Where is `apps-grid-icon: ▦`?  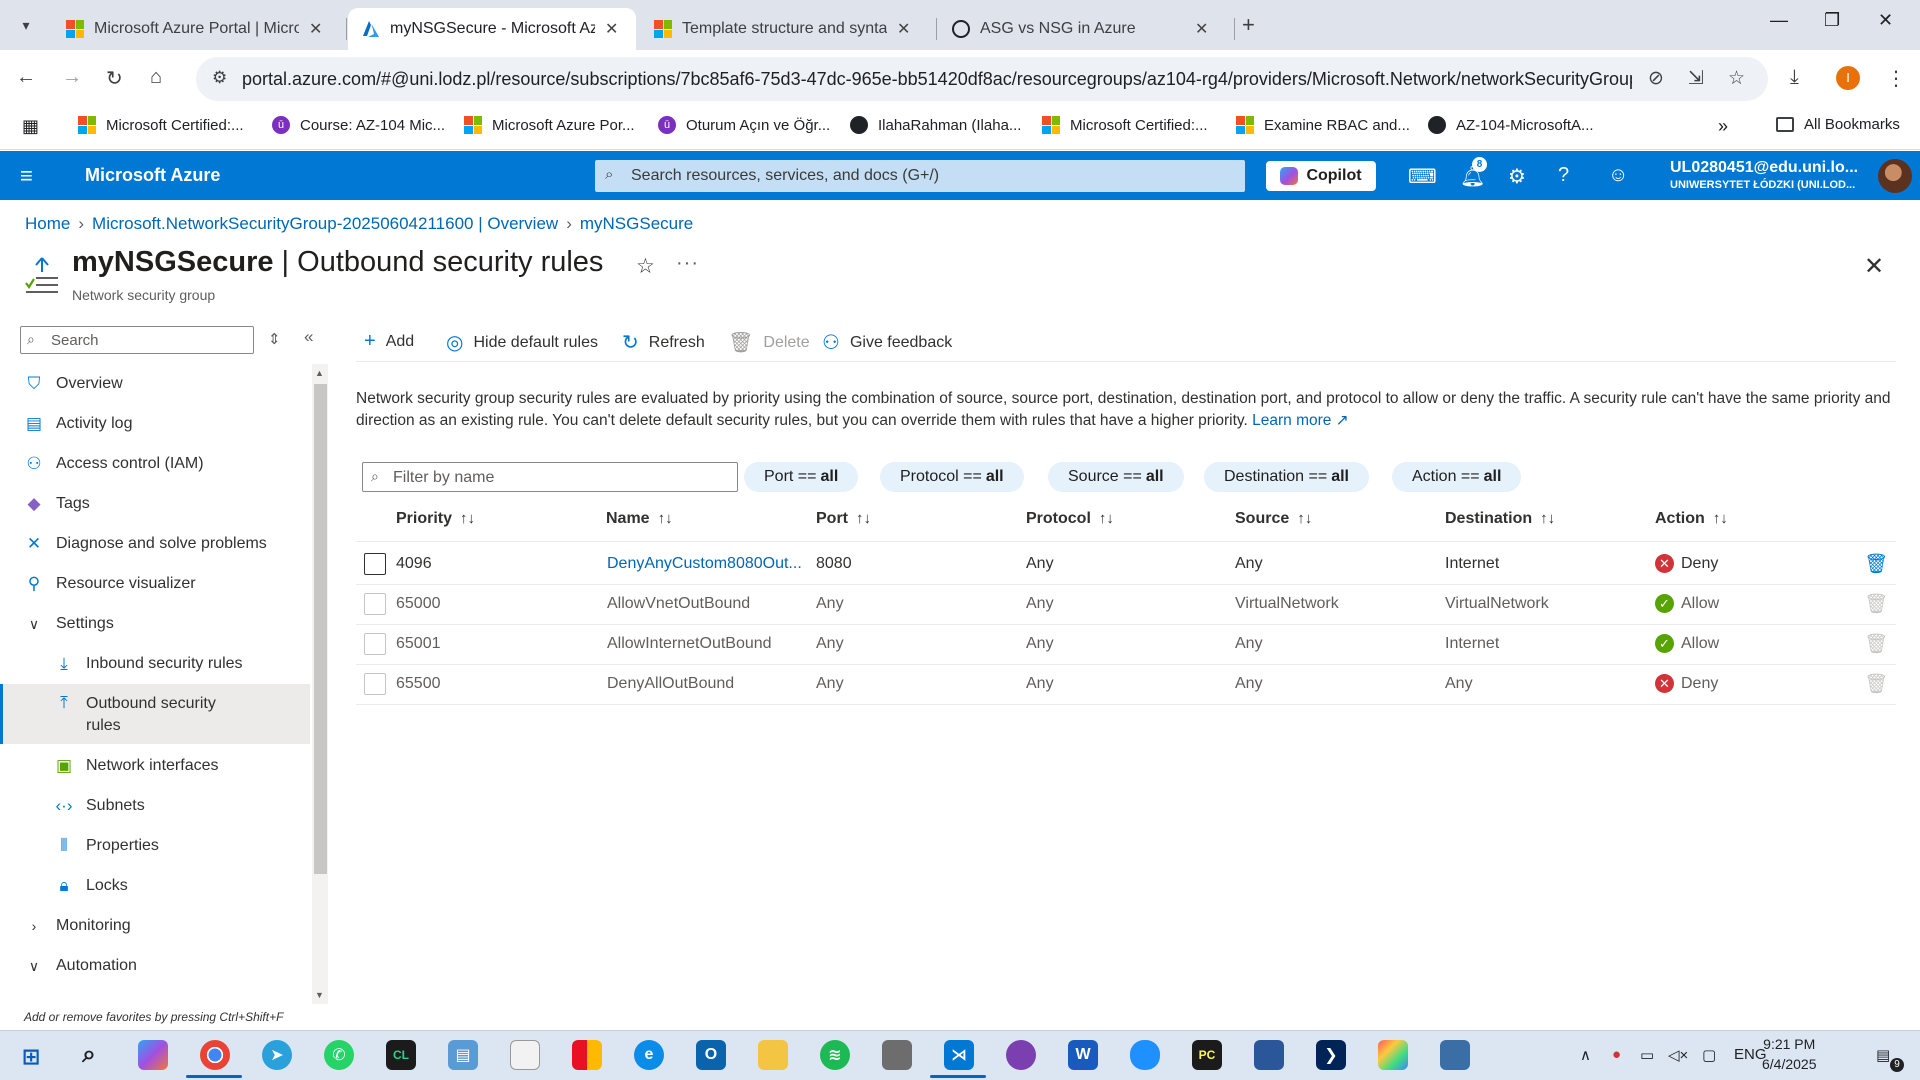
apps-grid-icon: ▦ is located at coordinates (30, 126).